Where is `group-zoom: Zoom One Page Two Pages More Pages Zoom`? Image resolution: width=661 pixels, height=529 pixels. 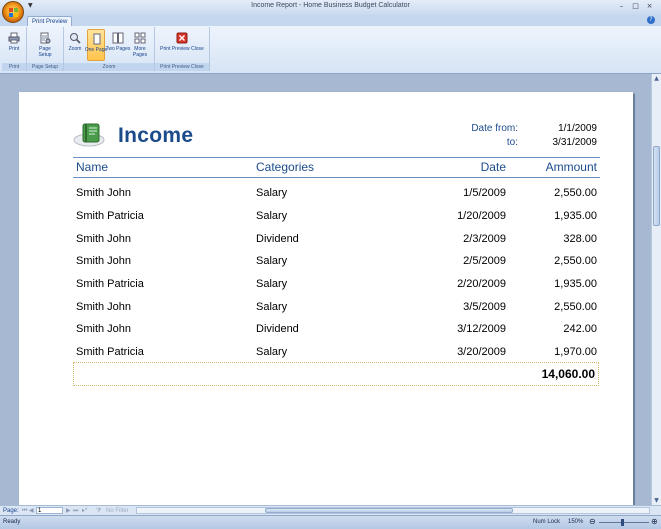 group-zoom: Zoom One Page Two Pages More Pages Zoom is located at coordinates (109, 49).